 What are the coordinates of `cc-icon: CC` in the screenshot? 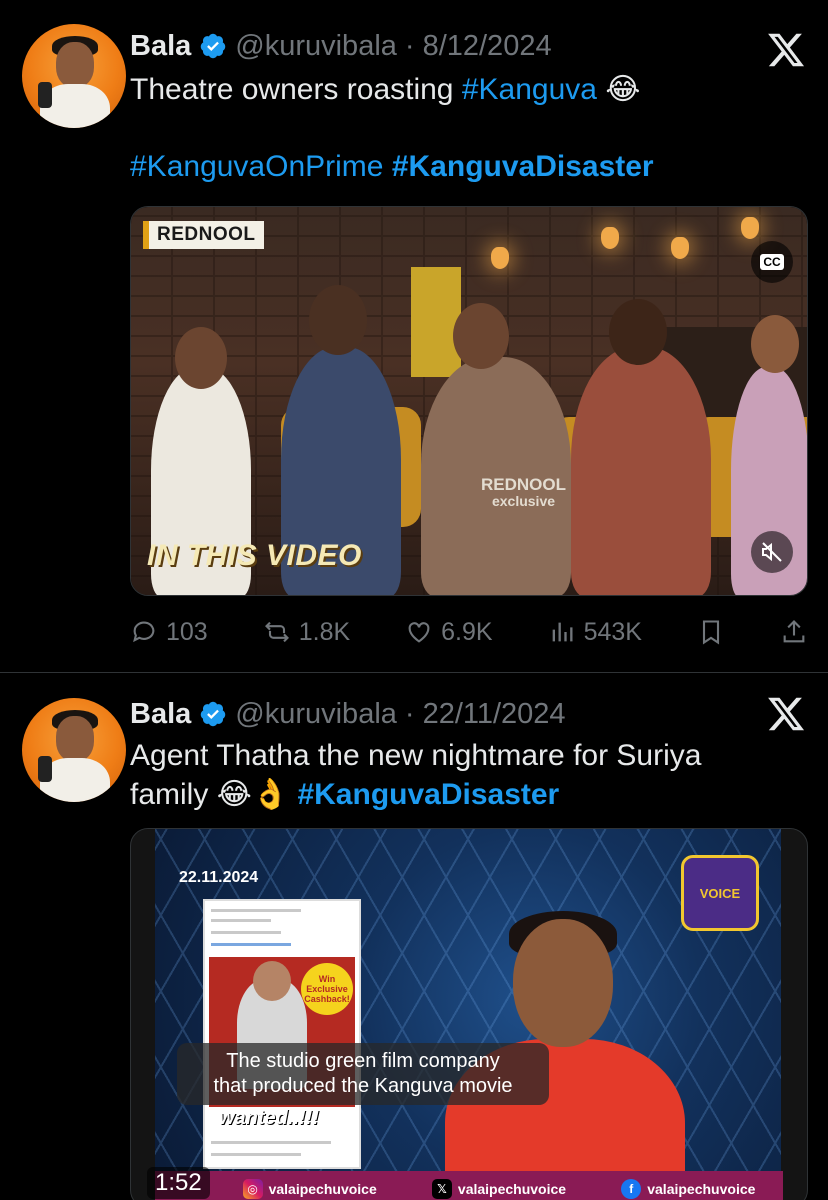 It's located at (772, 262).